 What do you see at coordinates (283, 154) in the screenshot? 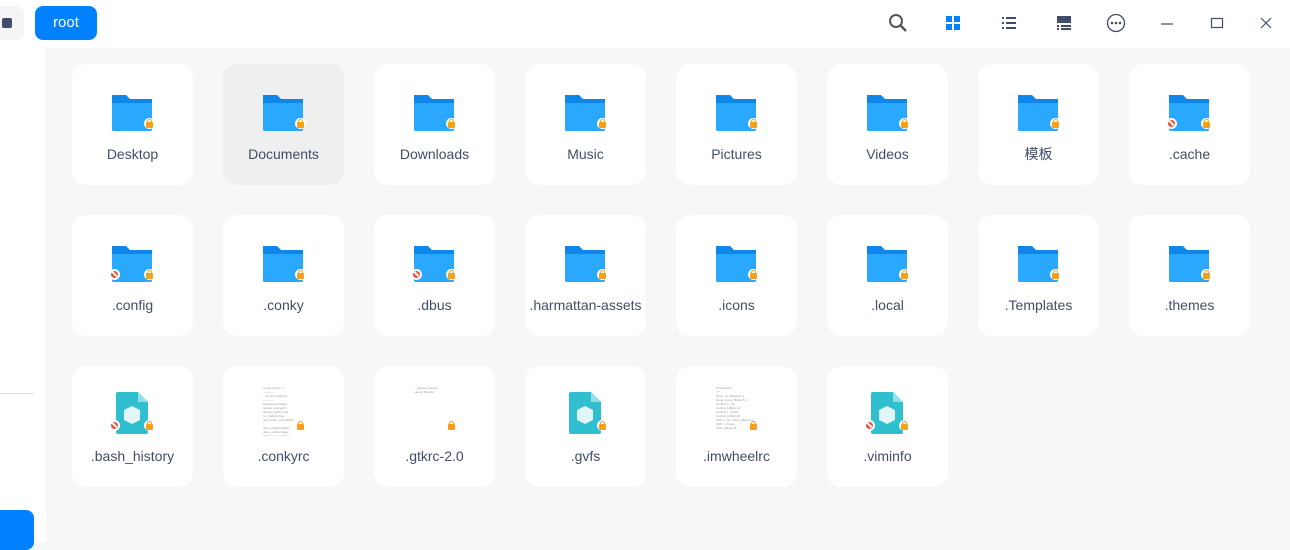
I see `item-label: Documents` at bounding box center [283, 154].